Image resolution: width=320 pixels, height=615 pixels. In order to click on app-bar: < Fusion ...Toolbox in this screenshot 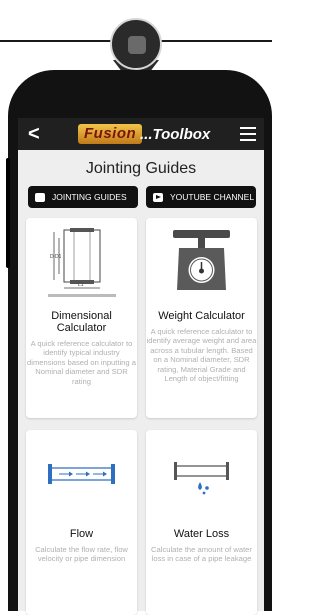, I will do `click(141, 134)`.